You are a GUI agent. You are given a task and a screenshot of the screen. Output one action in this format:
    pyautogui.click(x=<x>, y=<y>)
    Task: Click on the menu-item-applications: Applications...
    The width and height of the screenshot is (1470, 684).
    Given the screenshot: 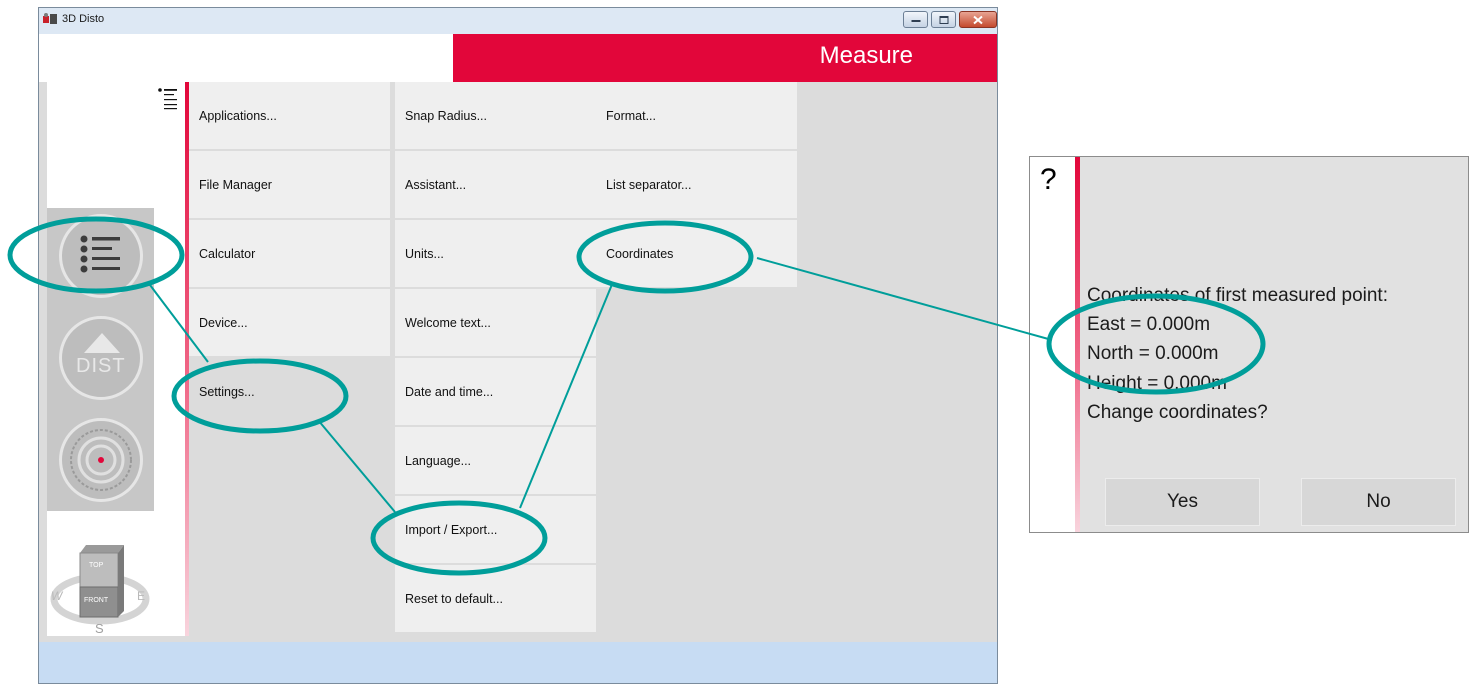 What is the action you would take?
    pyautogui.click(x=290, y=116)
    